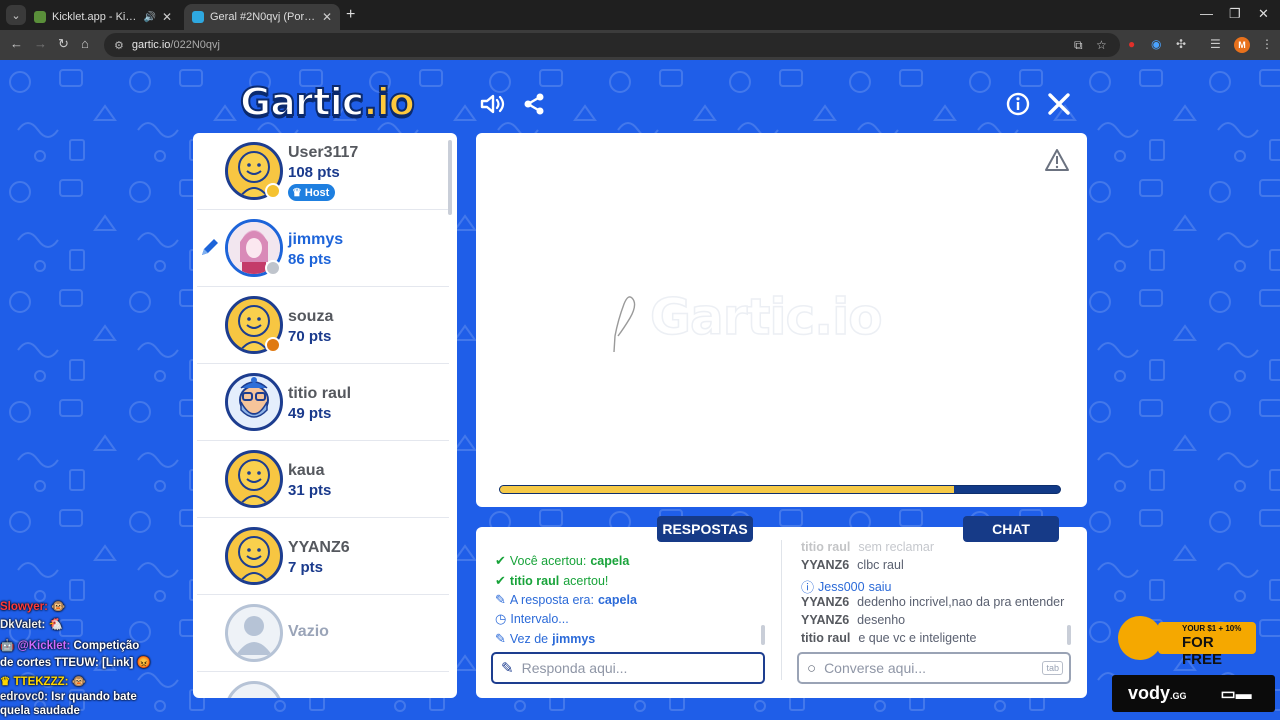 Image resolution: width=1280 pixels, height=720 pixels. Describe the element at coordinates (43, 682) in the screenshot. I see `overlay-chat-line: ♛ TTEKZZZ: 🐵` at that location.